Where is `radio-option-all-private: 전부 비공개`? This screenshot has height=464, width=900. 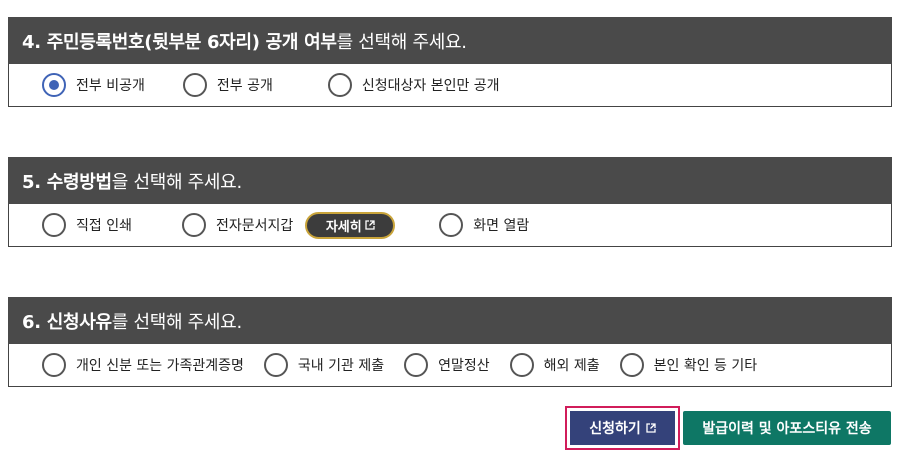 radio-option-all-private: 전부 비공개 is located at coordinates (93, 85).